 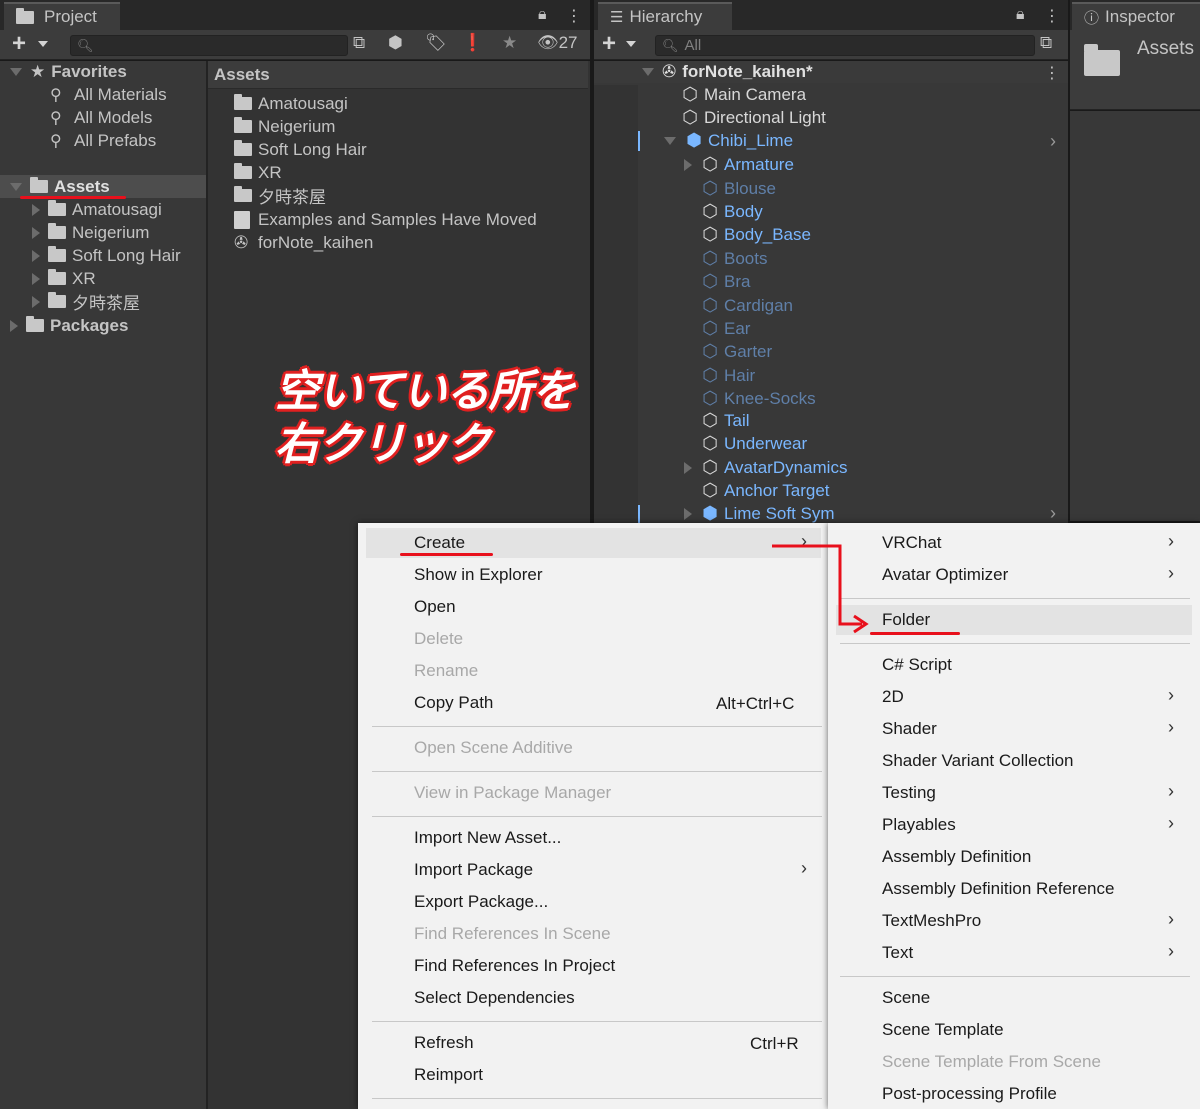 What do you see at coordinates (991, 1062) in the screenshot?
I see `submenu-item-scene-template-from-scene: Scene Template From Scene` at bounding box center [991, 1062].